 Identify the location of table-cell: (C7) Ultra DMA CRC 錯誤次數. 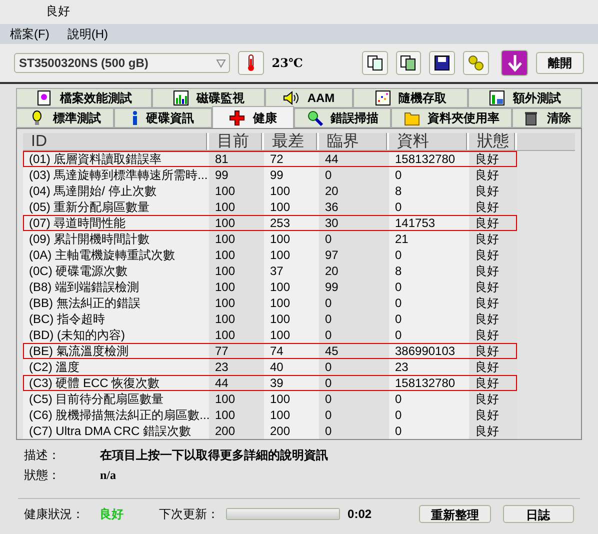
(116, 431).